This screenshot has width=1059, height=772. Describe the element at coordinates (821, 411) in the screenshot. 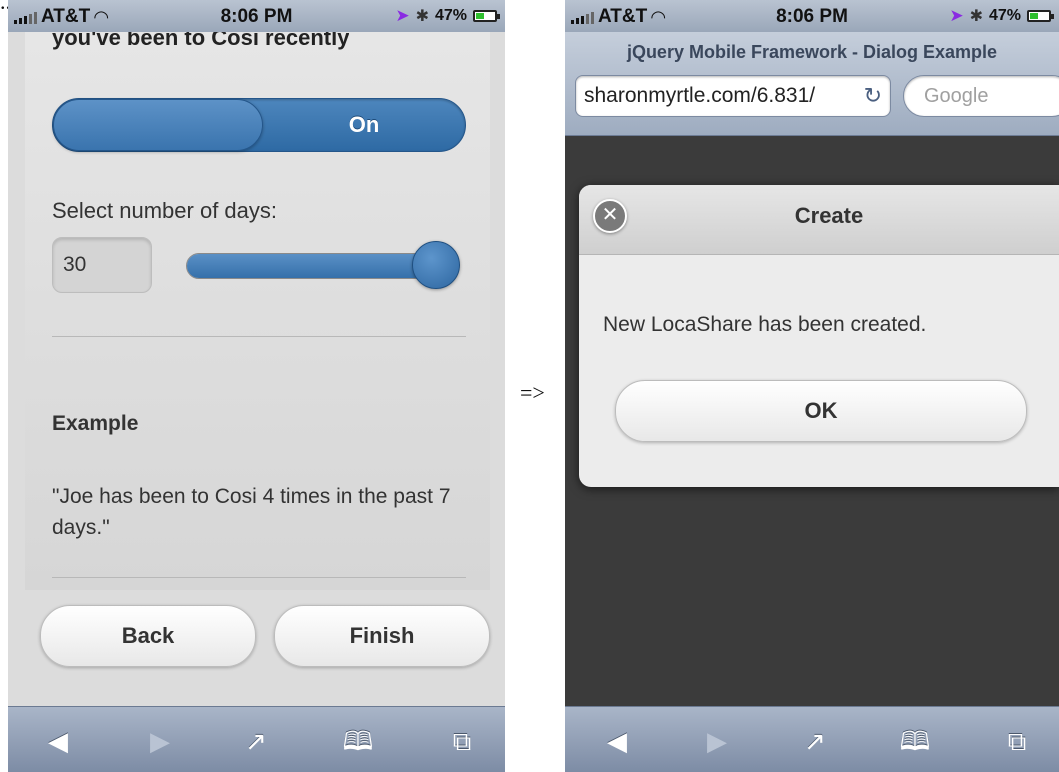

I see `ok-button: OK` at that location.